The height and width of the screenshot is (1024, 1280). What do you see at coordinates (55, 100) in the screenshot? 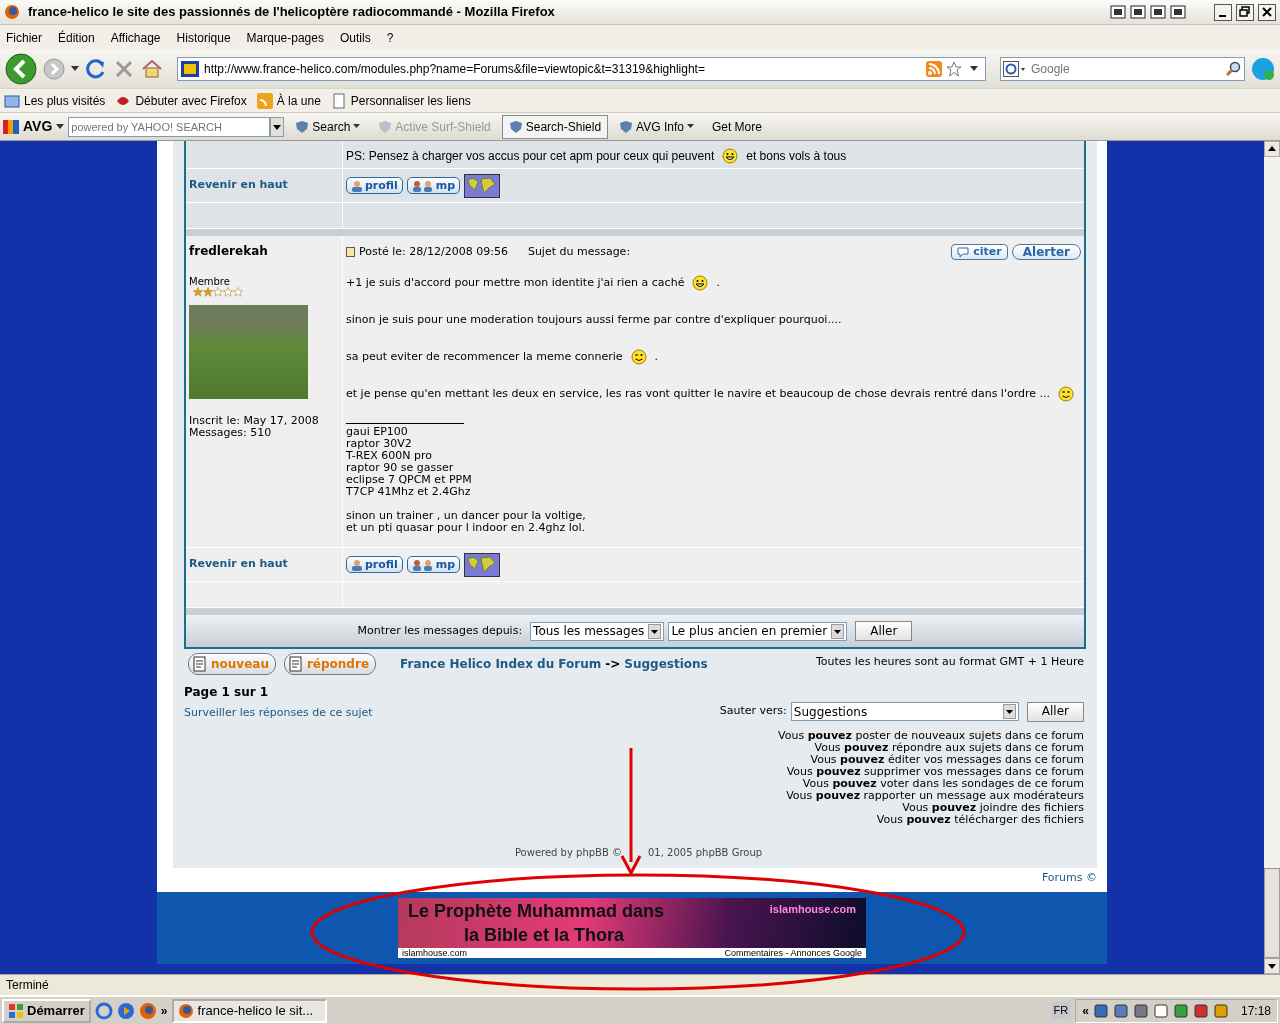
I see `bookmark-link: Les plus visités` at bounding box center [55, 100].